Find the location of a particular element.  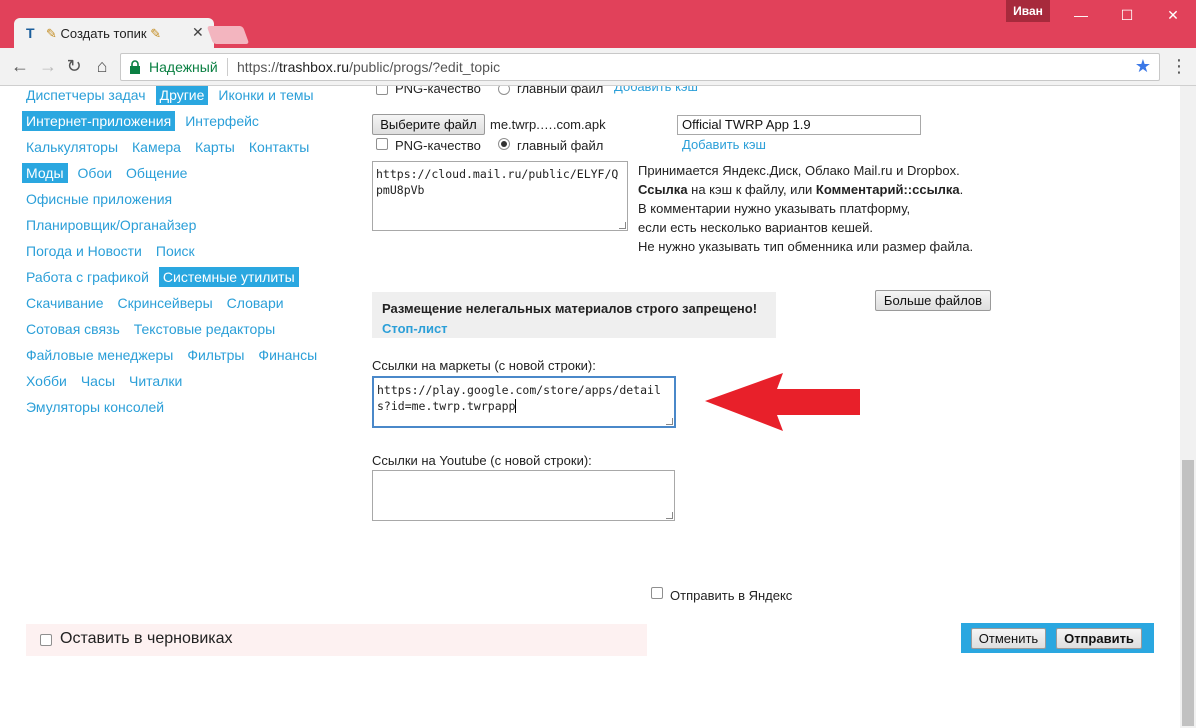

category-link: Скринсейверы is located at coordinates (165, 303).